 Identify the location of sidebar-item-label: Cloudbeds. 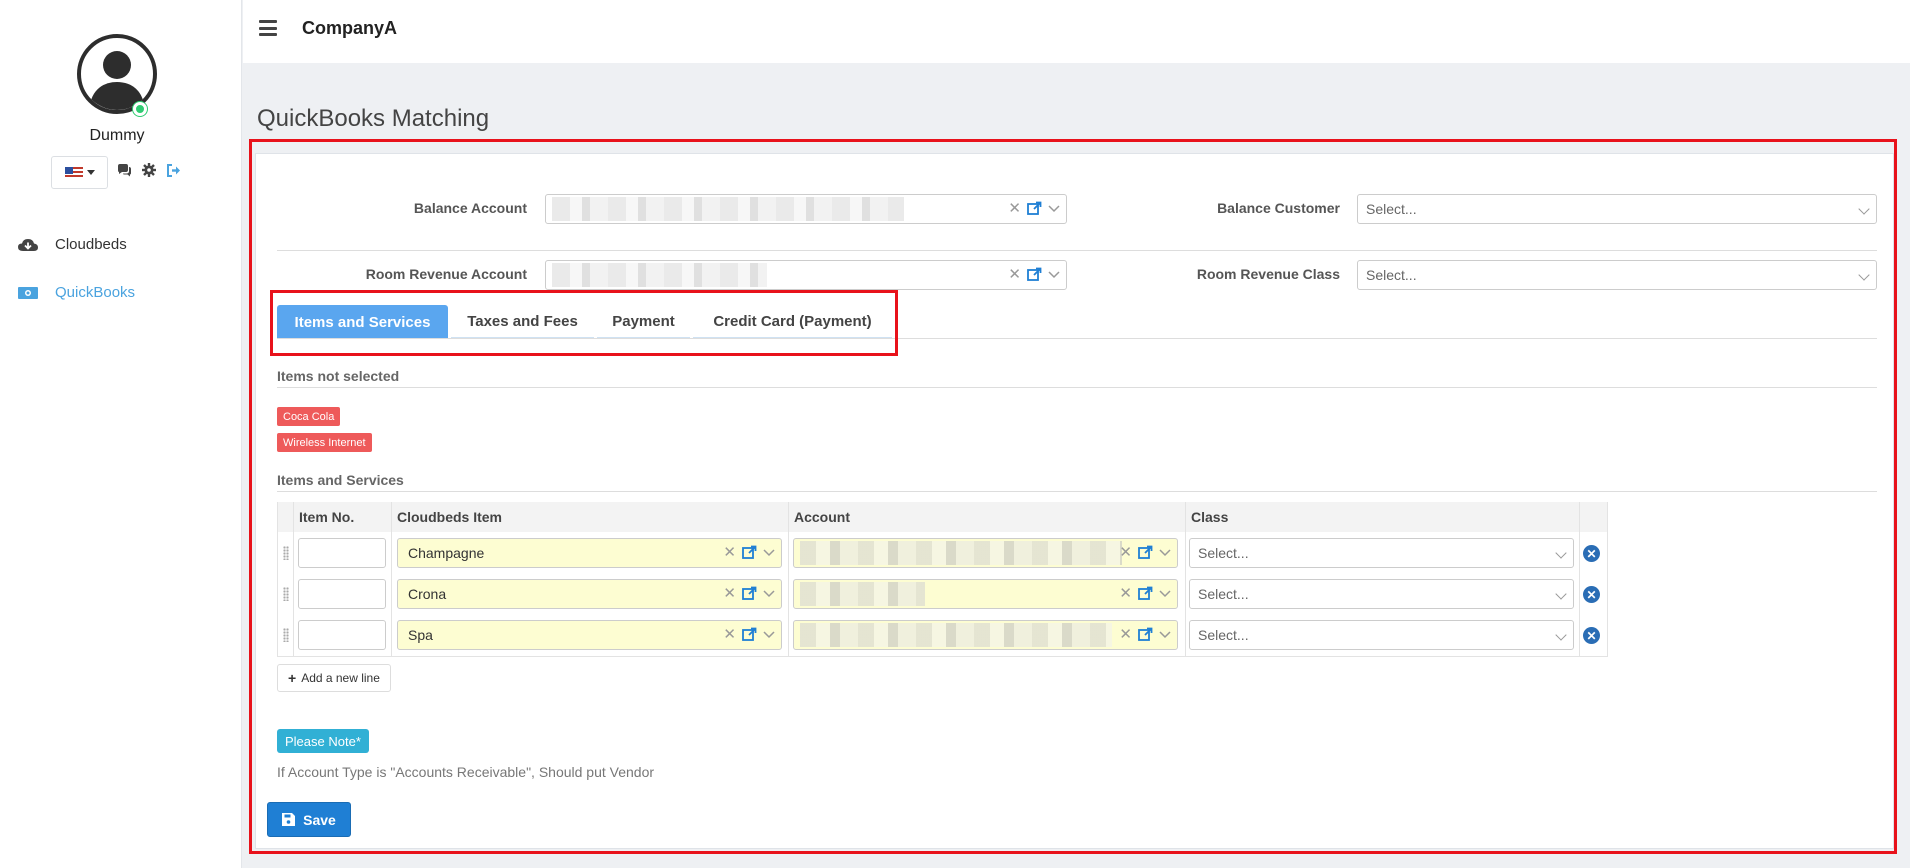
(91, 244).